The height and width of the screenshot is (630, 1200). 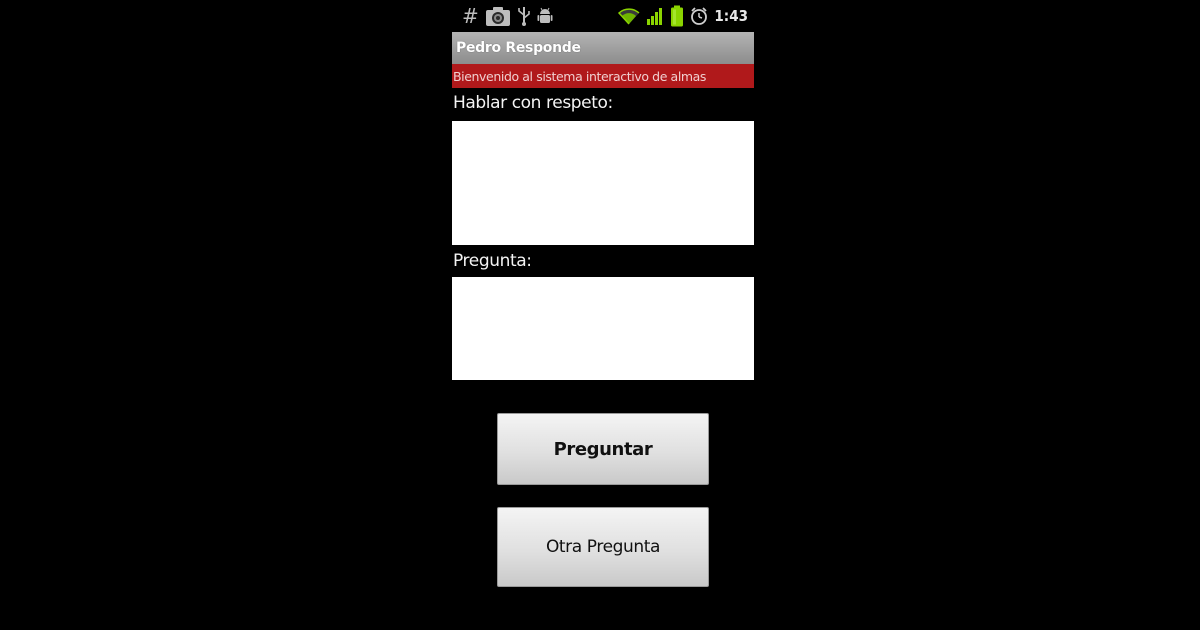 What do you see at coordinates (603, 48) in the screenshot?
I see `app-title-bar: Pedro Responde` at bounding box center [603, 48].